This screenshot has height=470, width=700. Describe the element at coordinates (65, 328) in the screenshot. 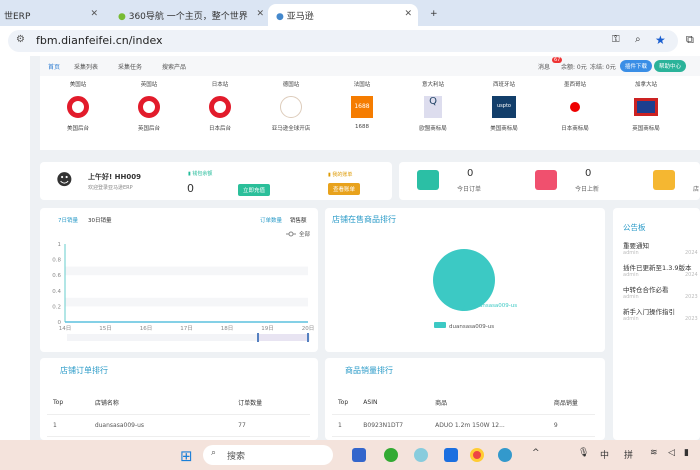

I see `x-tick-label: 14日` at that location.